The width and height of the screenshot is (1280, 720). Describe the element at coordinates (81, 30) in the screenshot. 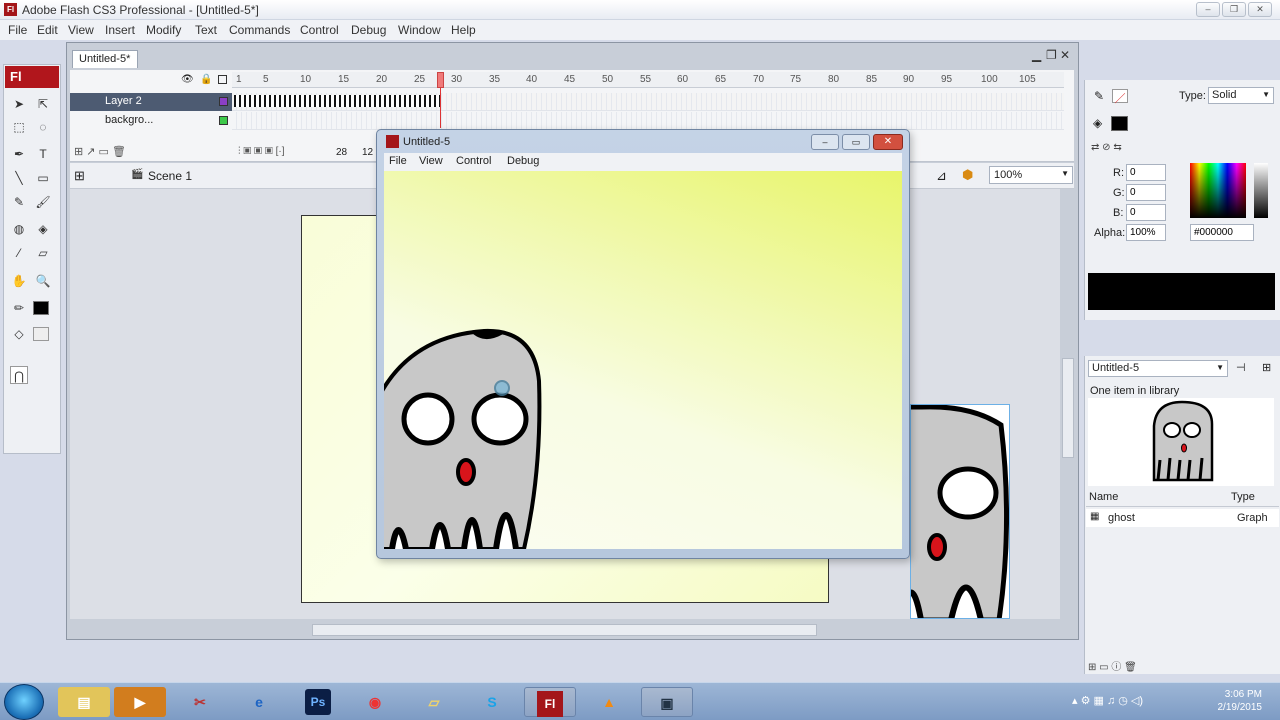

I see `menu-view: View` at that location.